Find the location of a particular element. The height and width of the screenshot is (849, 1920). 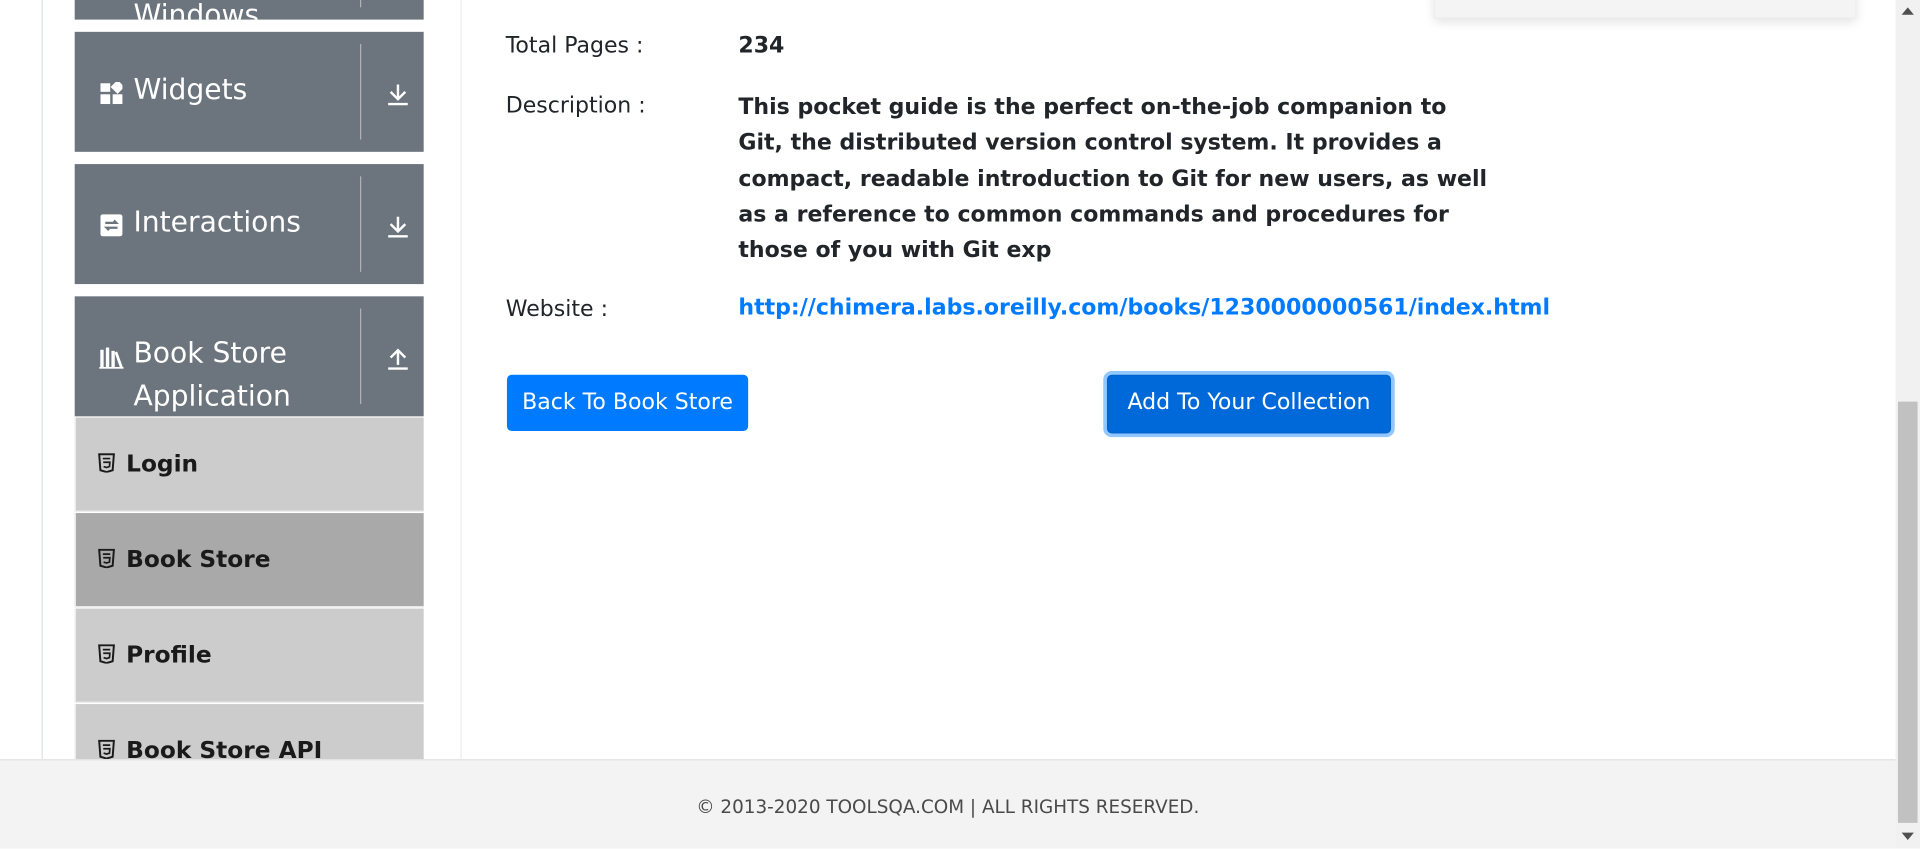

sidebar-group-title: Interactions is located at coordinates (217, 222).